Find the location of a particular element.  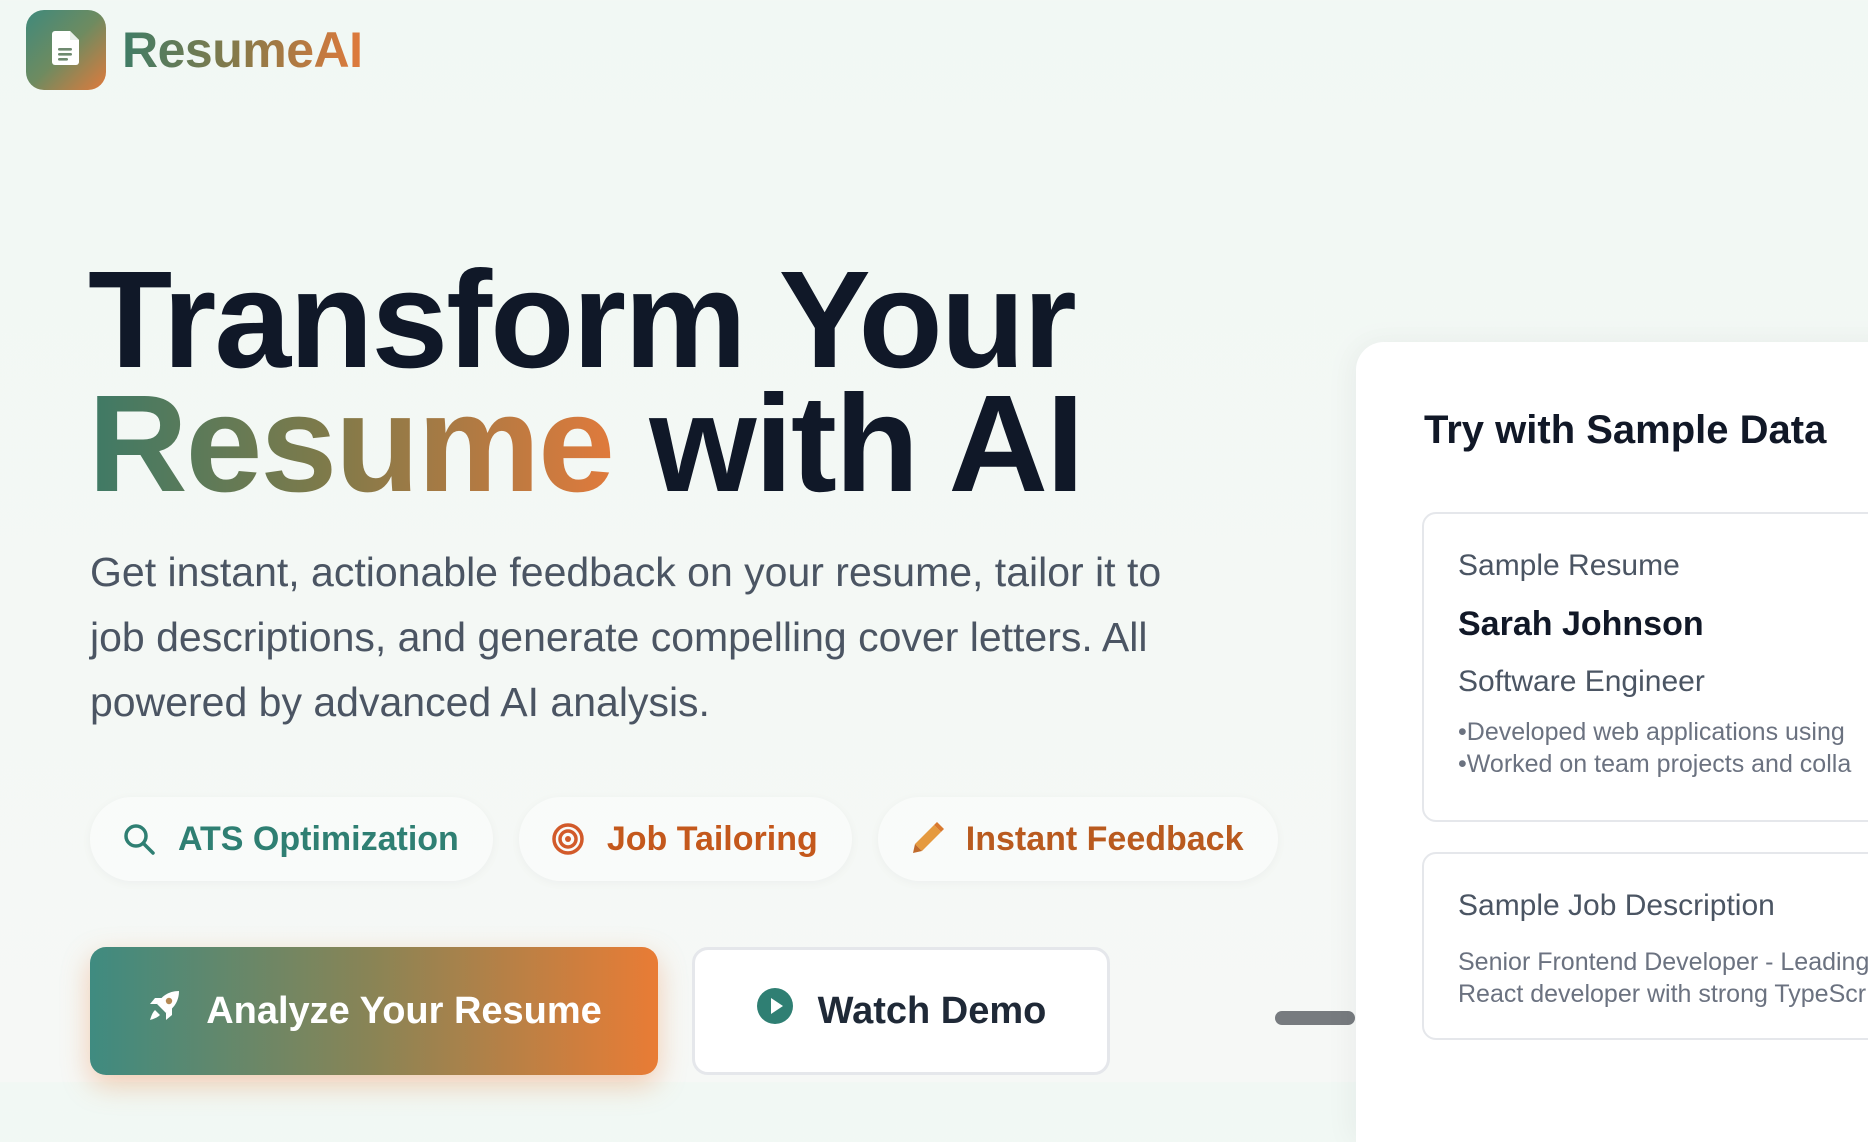

analyze-resume-label: Analyze Your Resume is located at coordinates (404, 1010).